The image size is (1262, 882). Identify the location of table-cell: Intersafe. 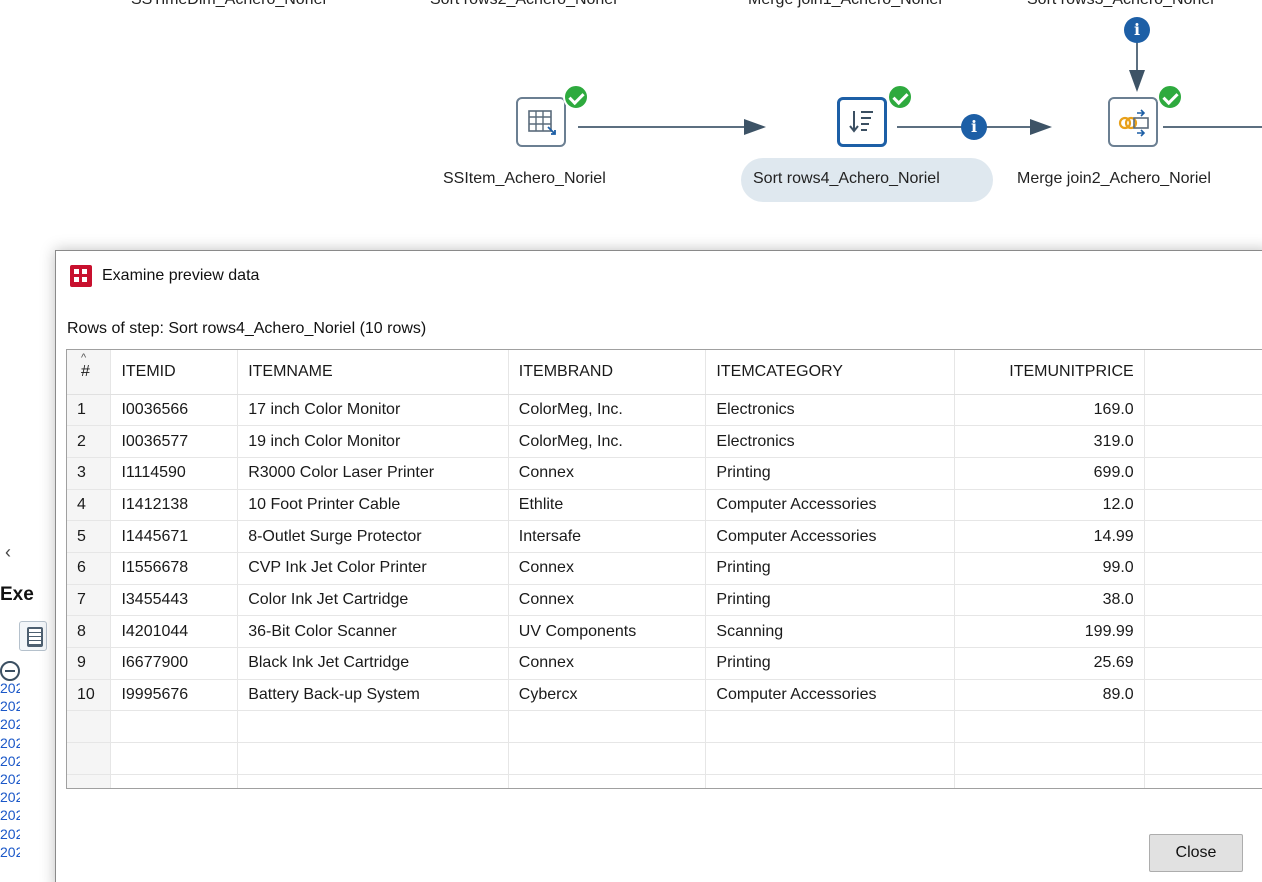
(607, 536).